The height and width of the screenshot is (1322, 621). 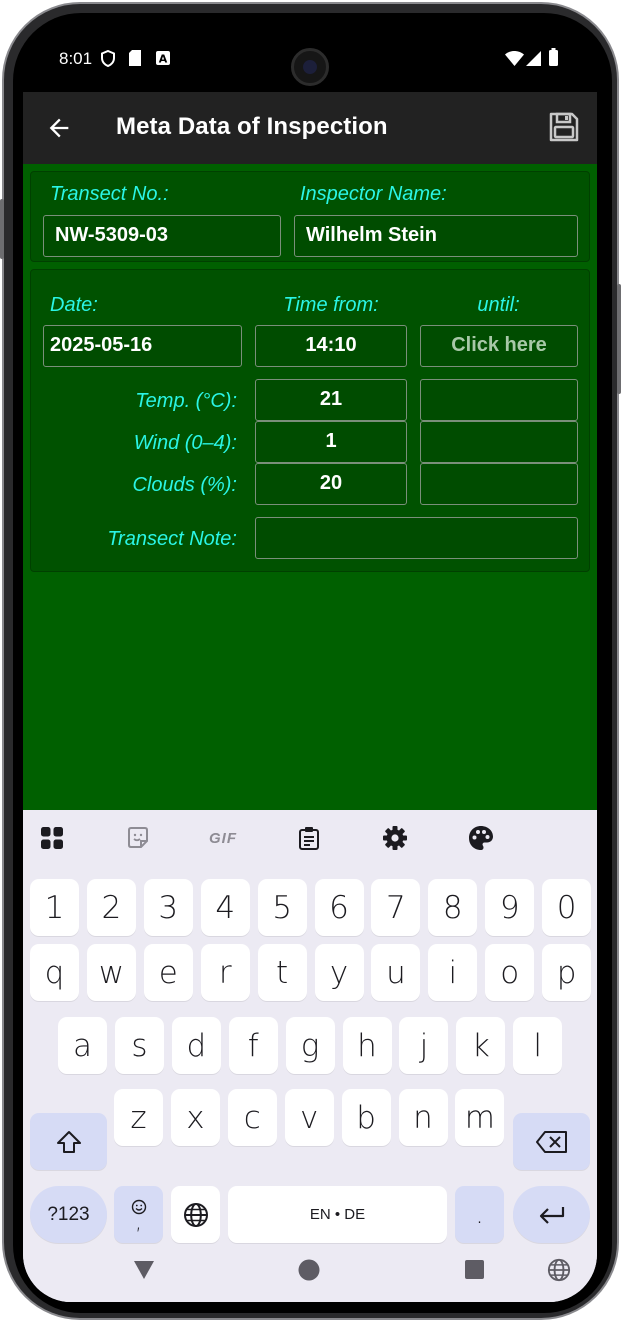 I want to click on page-title: Meta Data of Inspection, so click(x=252, y=126).